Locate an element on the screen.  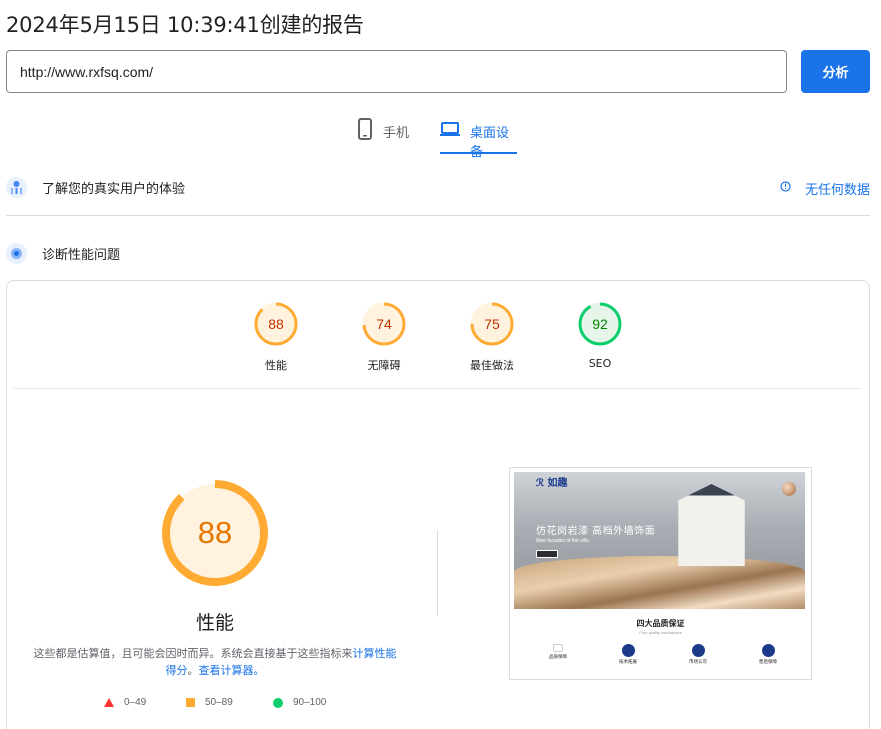
main-score-gauge: 88 is located at coordinates (215, 533).